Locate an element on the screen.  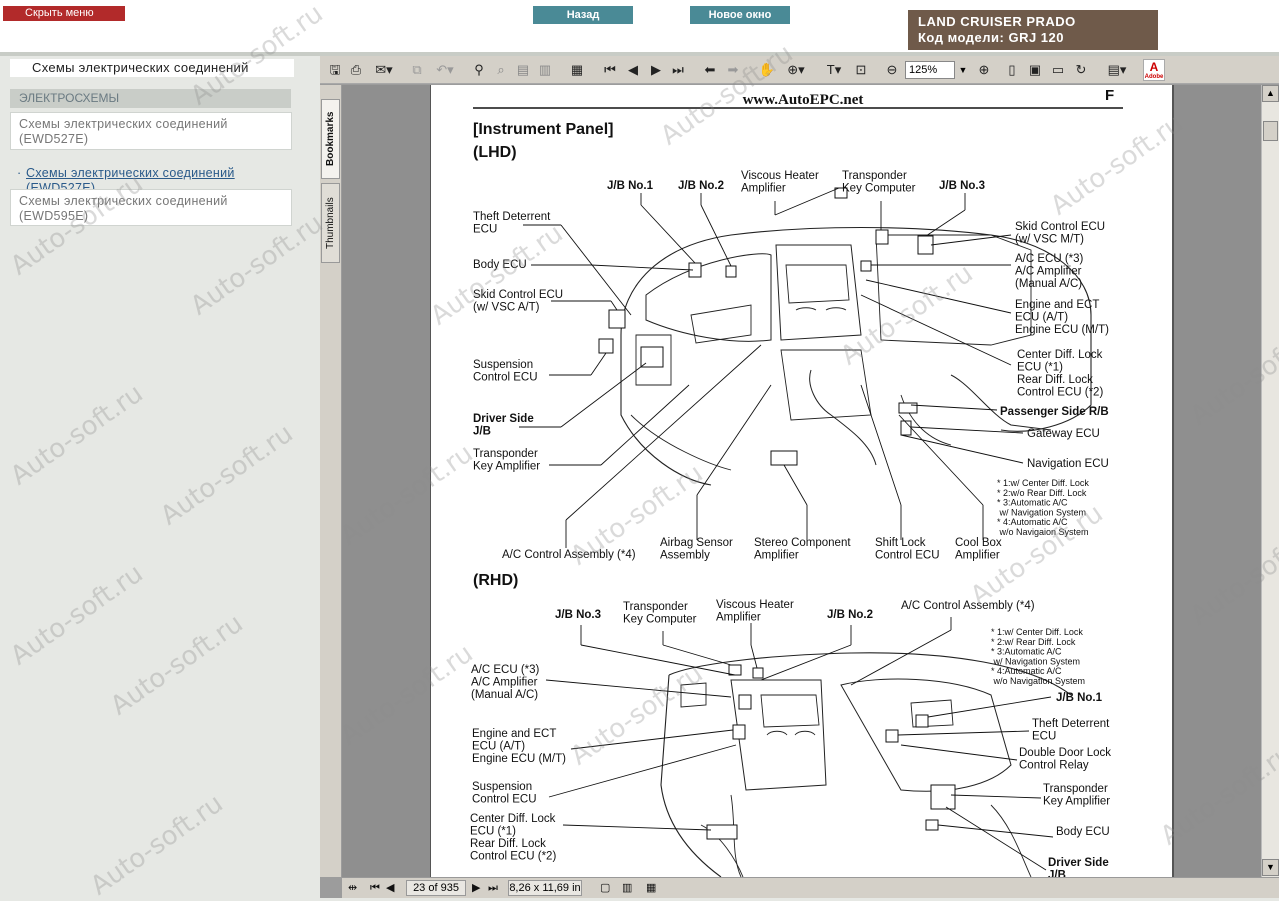
scroll-up-icon: ▲ is located at coordinates (1270, 93).